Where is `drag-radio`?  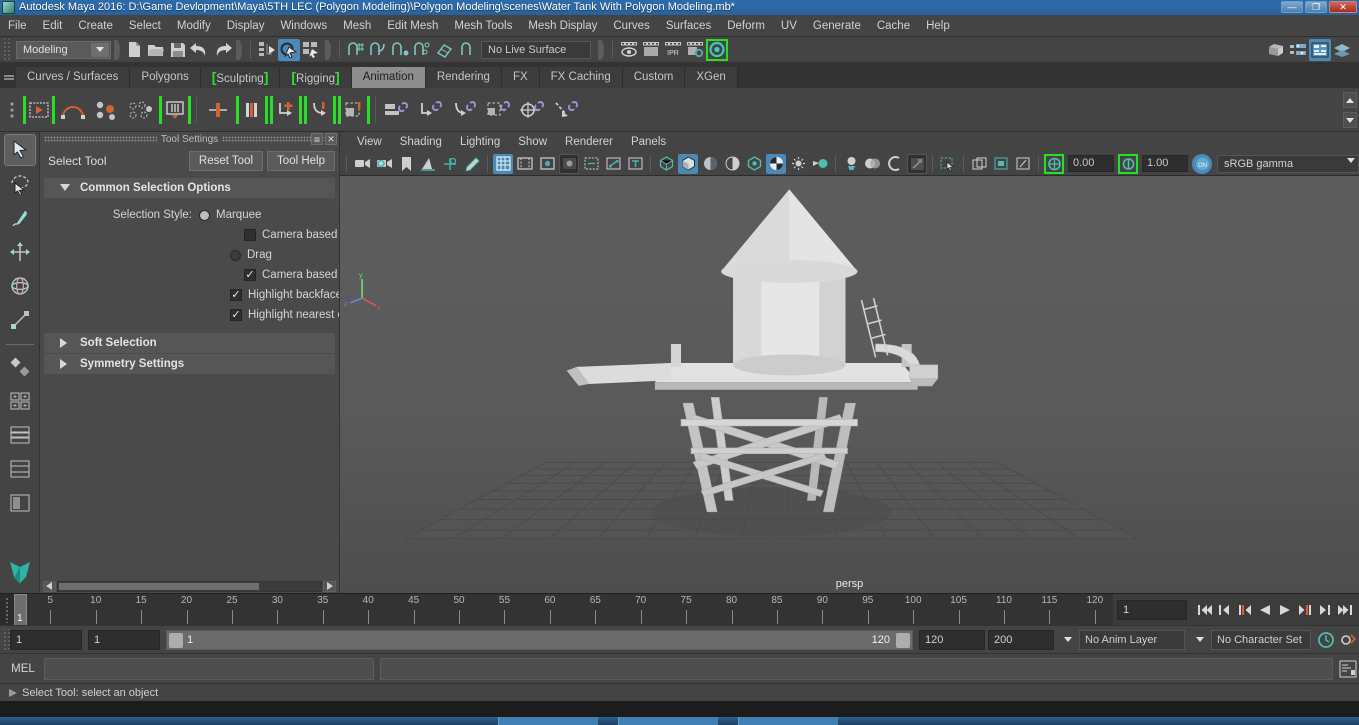
drag-radio is located at coordinates (235, 255).